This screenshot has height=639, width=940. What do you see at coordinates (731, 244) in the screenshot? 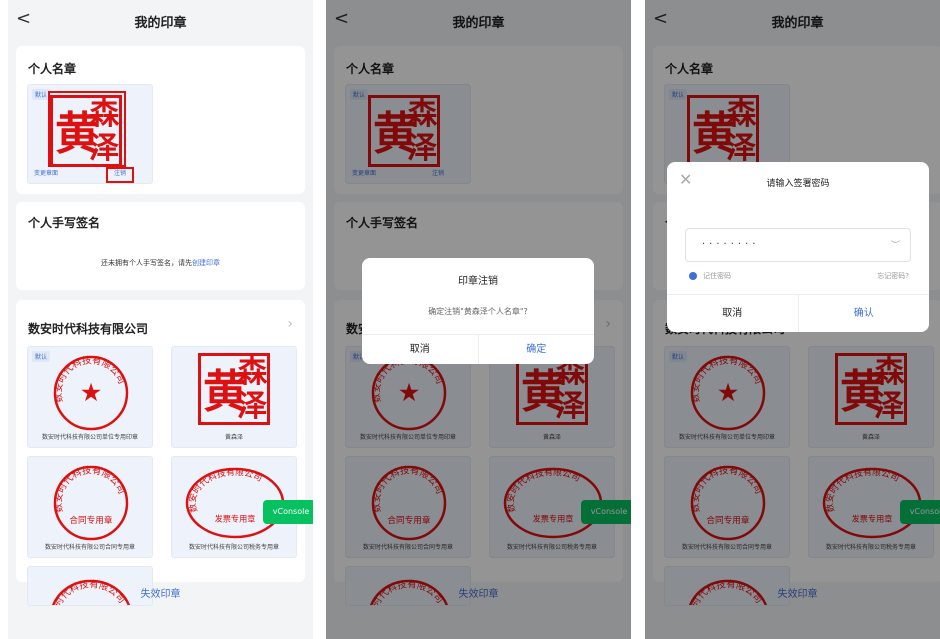
I see `password-mask: ········` at bounding box center [731, 244].